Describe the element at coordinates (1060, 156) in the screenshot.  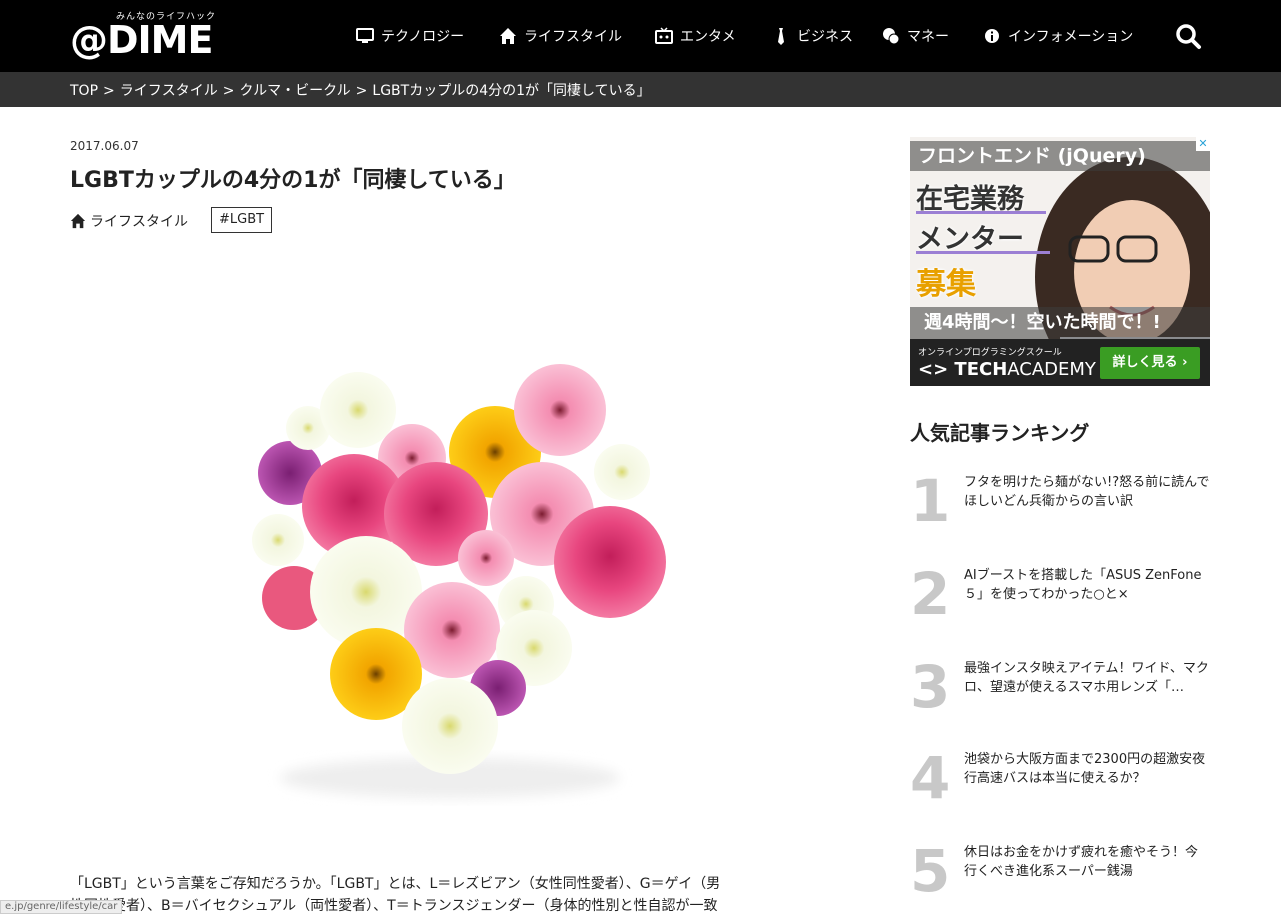
I see `ad-headline: フロントエンド (jQuery)` at that location.